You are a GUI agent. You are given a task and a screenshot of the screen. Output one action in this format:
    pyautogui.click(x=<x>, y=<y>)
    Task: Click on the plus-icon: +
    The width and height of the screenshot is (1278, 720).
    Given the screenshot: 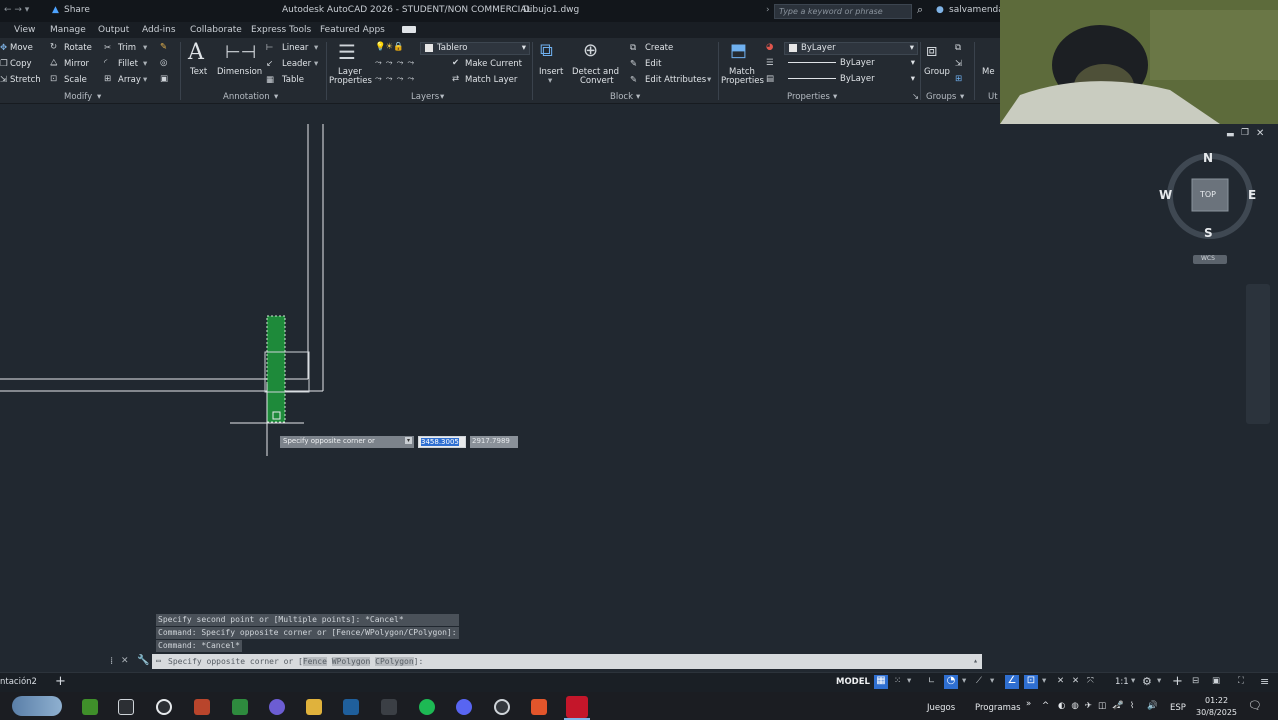 What is the action you would take?
    pyautogui.click(x=1177, y=681)
    